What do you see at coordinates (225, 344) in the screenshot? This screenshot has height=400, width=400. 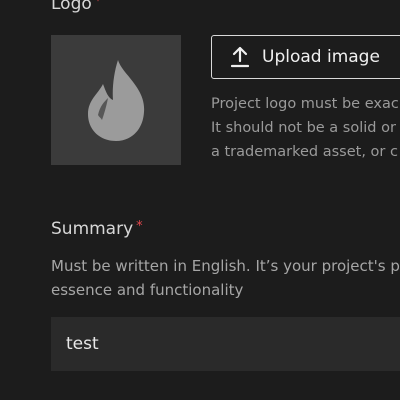 I see `summary-input` at bounding box center [225, 344].